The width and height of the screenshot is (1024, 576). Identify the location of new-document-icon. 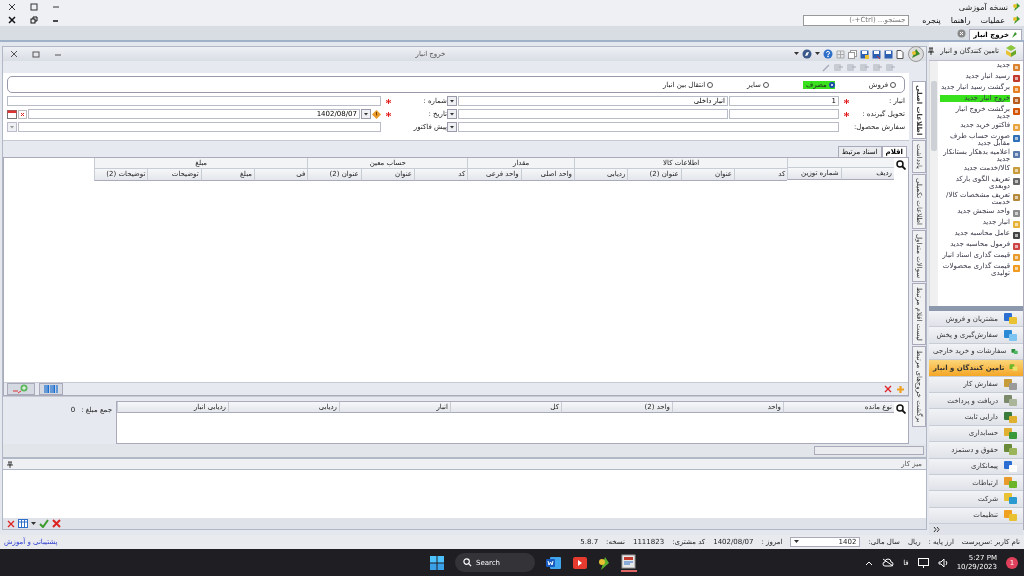
(900, 54).